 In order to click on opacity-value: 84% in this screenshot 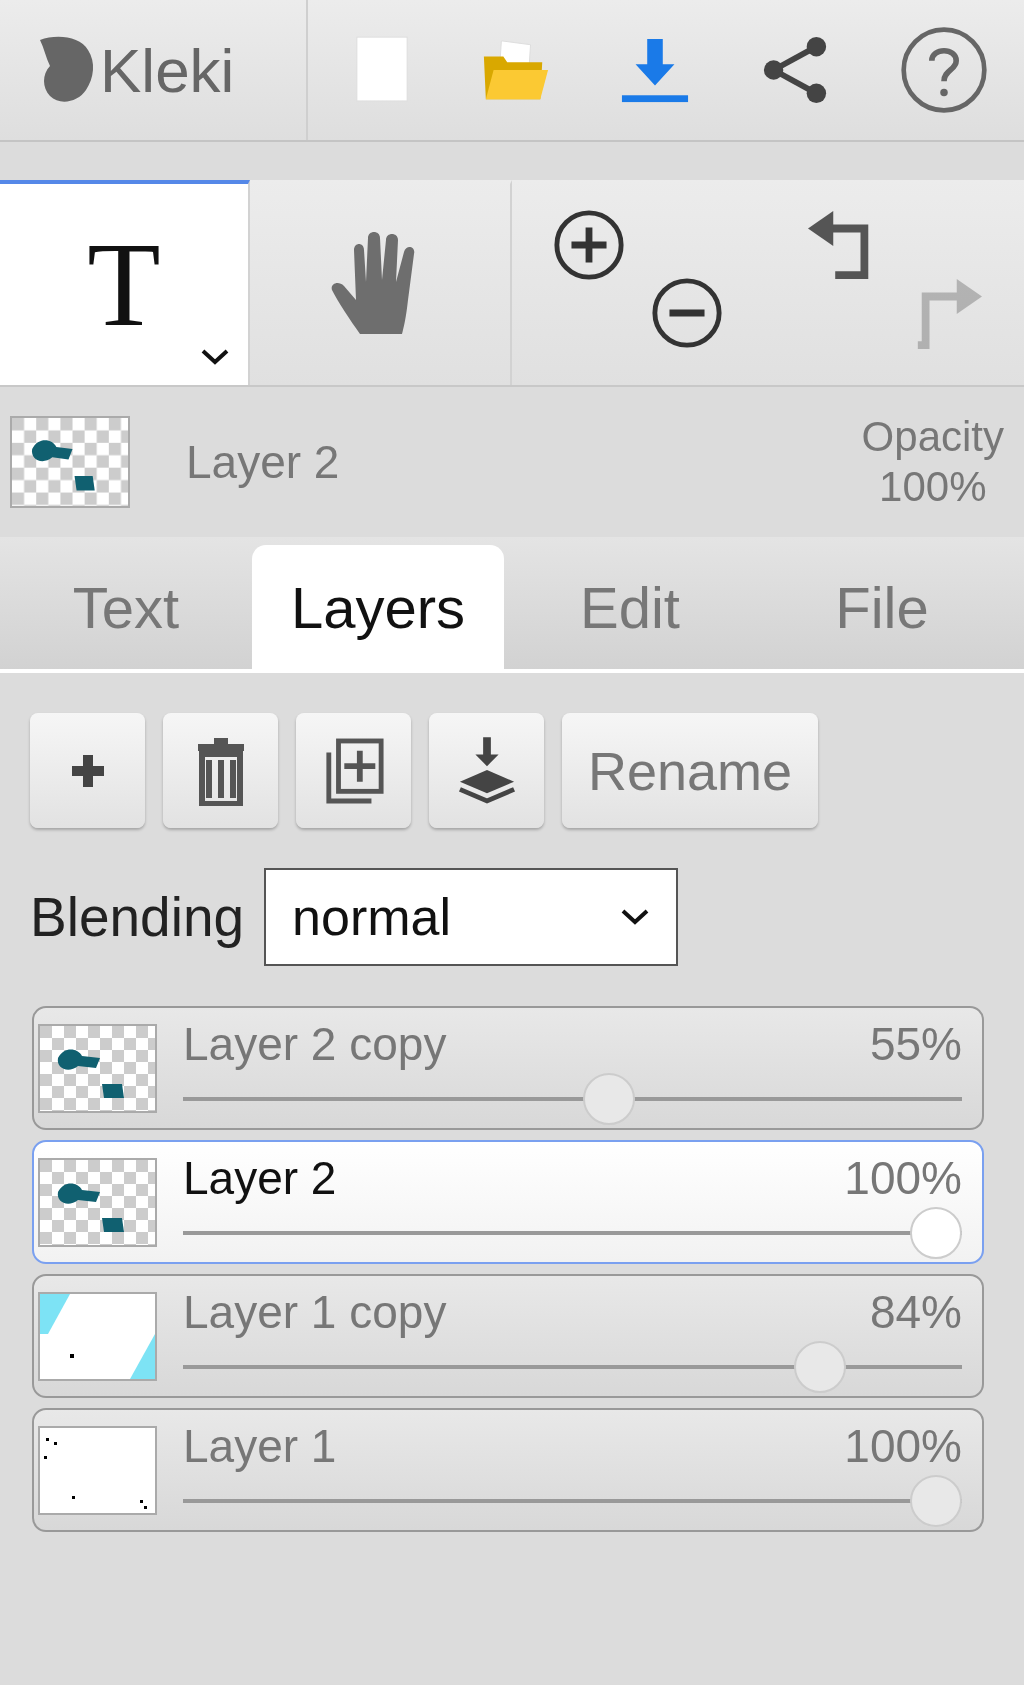, I will do `click(915, 1312)`.